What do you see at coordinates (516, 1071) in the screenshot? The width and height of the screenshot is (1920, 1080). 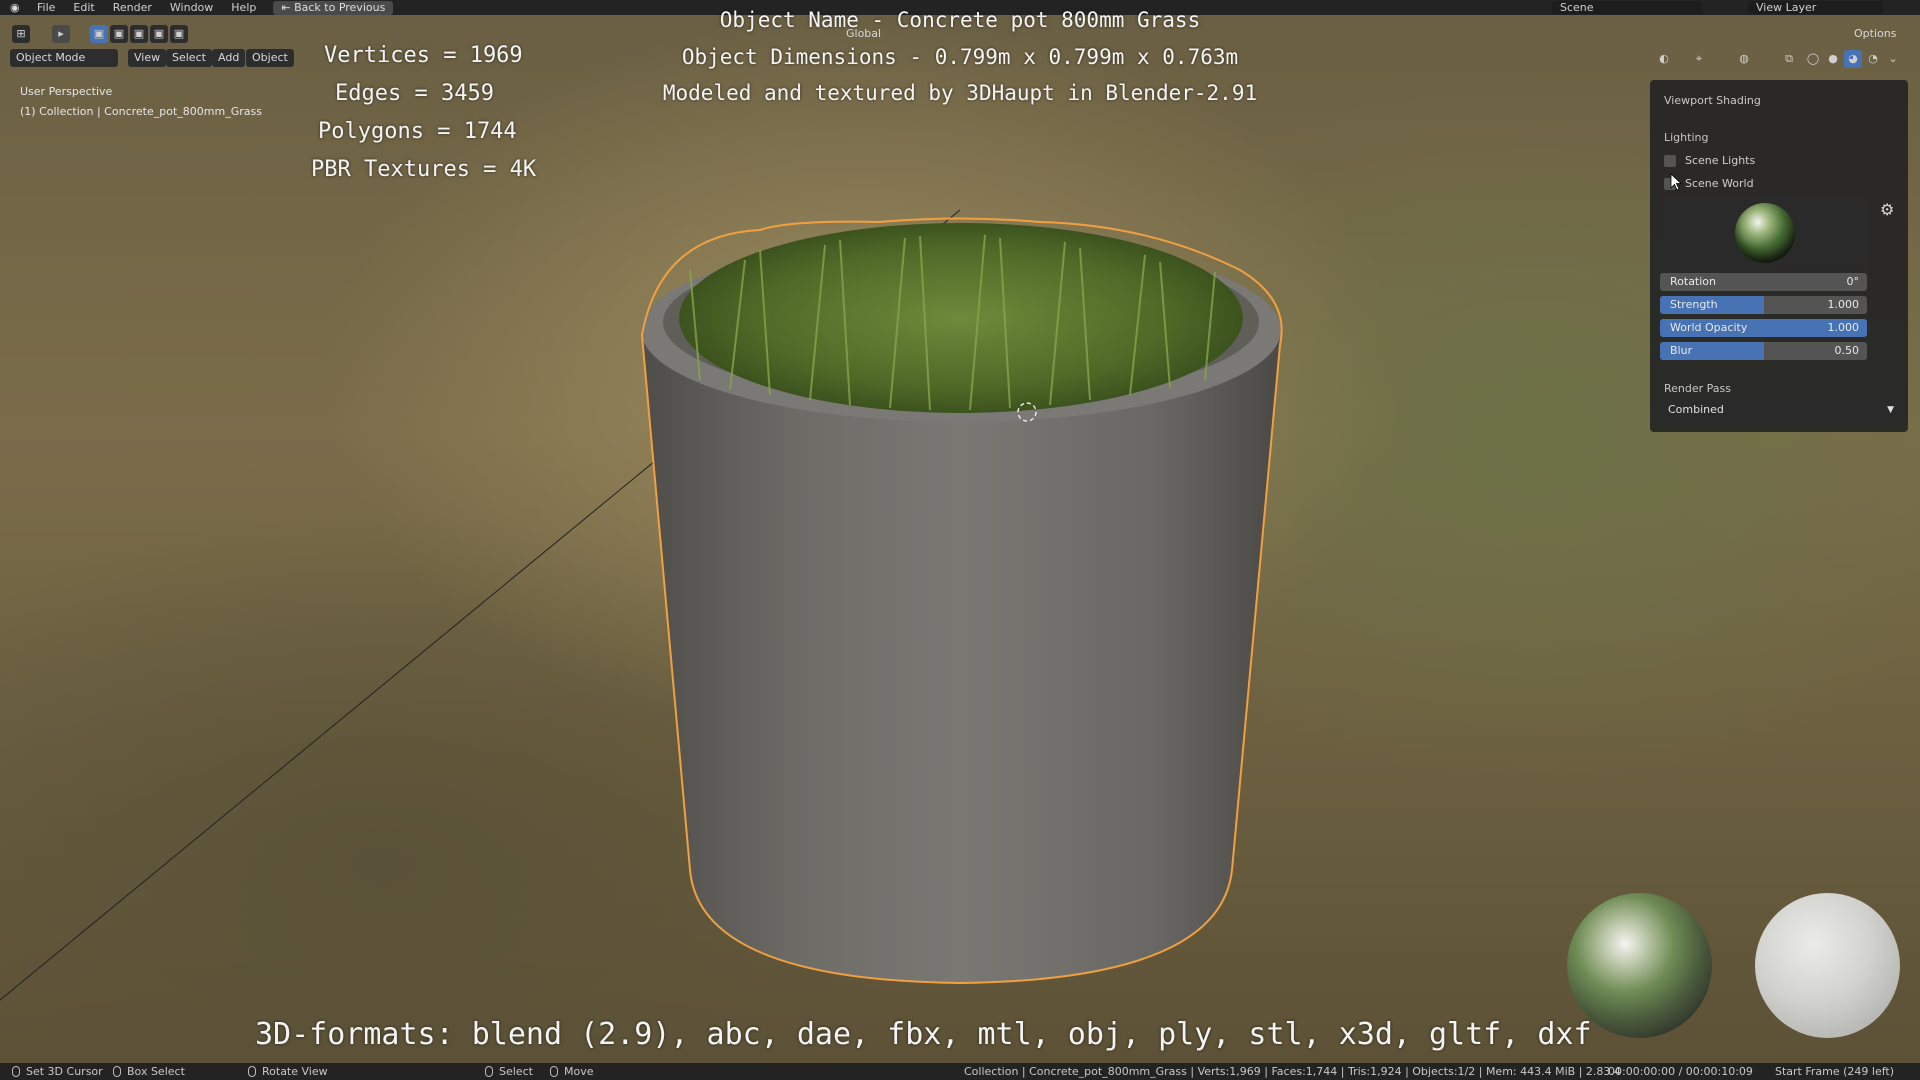 I see `hint-select-label: Select` at bounding box center [516, 1071].